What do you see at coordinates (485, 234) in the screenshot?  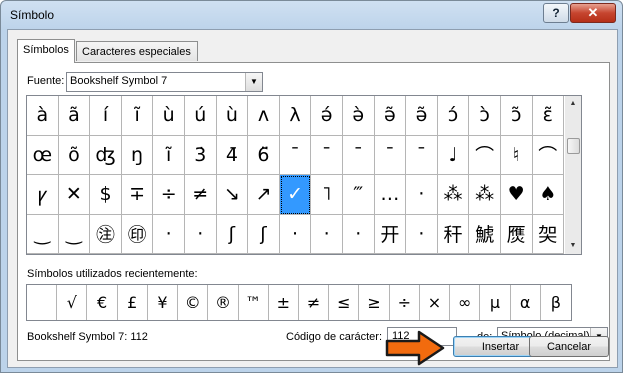 I see `symbol-cell: 鯱` at bounding box center [485, 234].